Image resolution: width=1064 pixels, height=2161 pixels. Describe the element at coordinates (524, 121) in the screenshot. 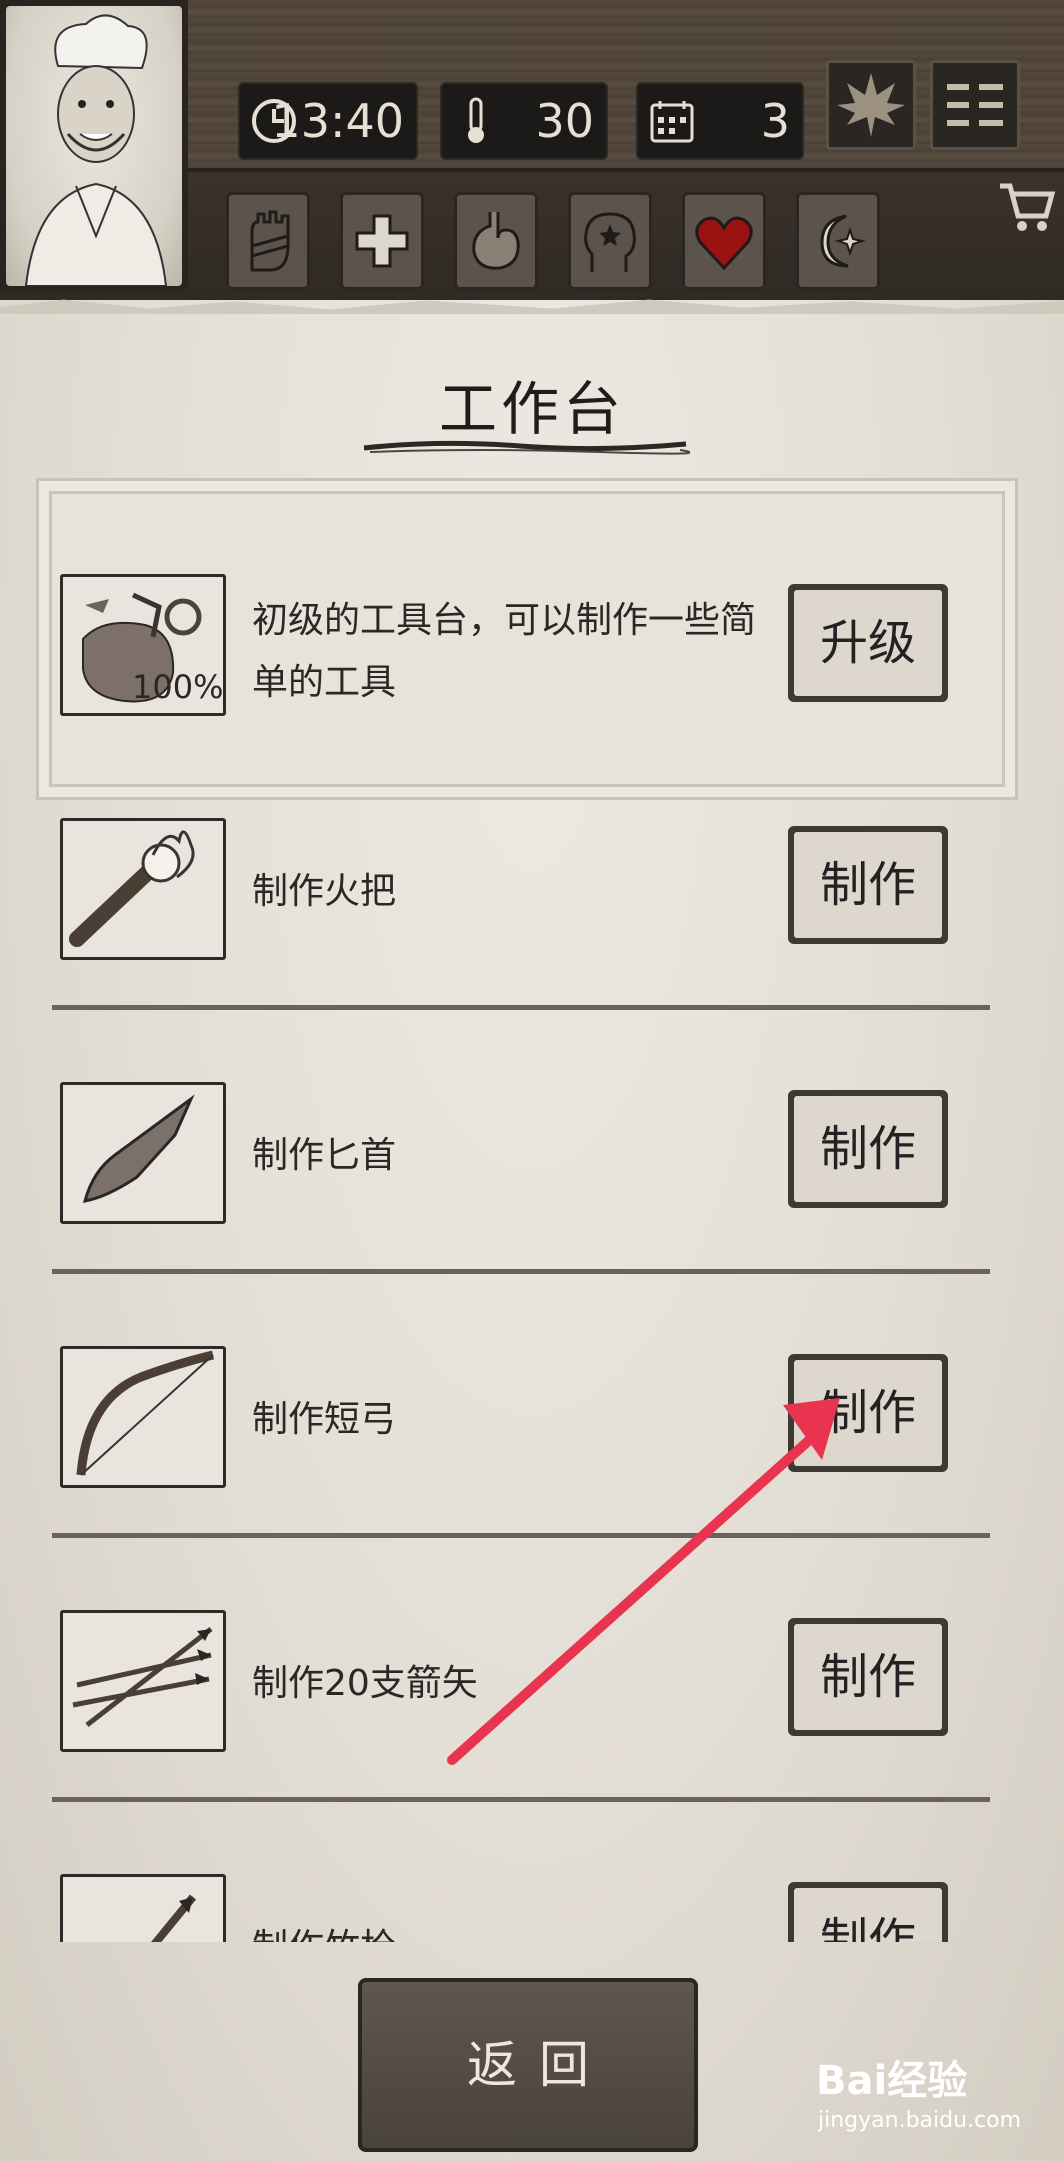

I see `temperature-display: 30` at that location.